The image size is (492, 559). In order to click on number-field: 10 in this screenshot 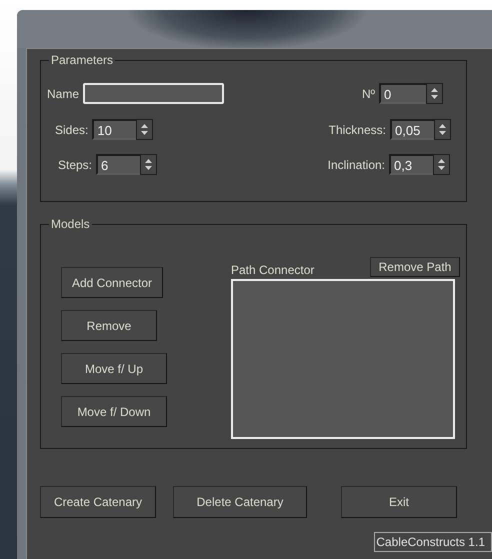, I will do `click(114, 129)`.